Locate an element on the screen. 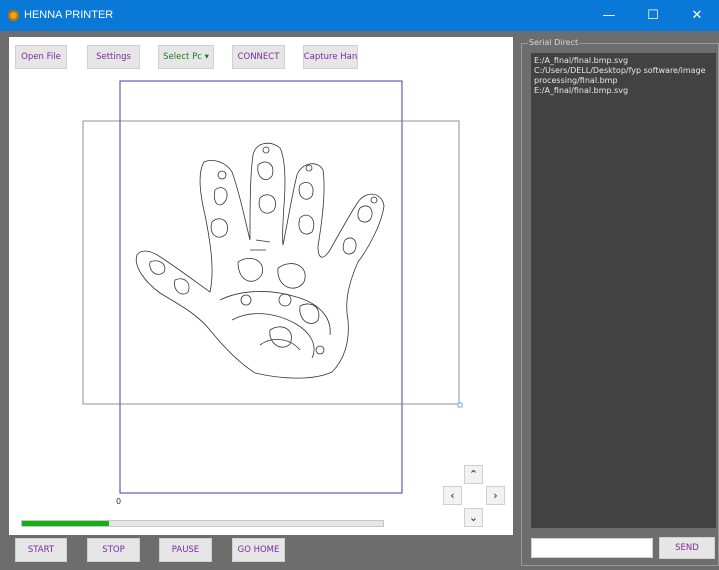  origin-label: 0 is located at coordinates (119, 501).